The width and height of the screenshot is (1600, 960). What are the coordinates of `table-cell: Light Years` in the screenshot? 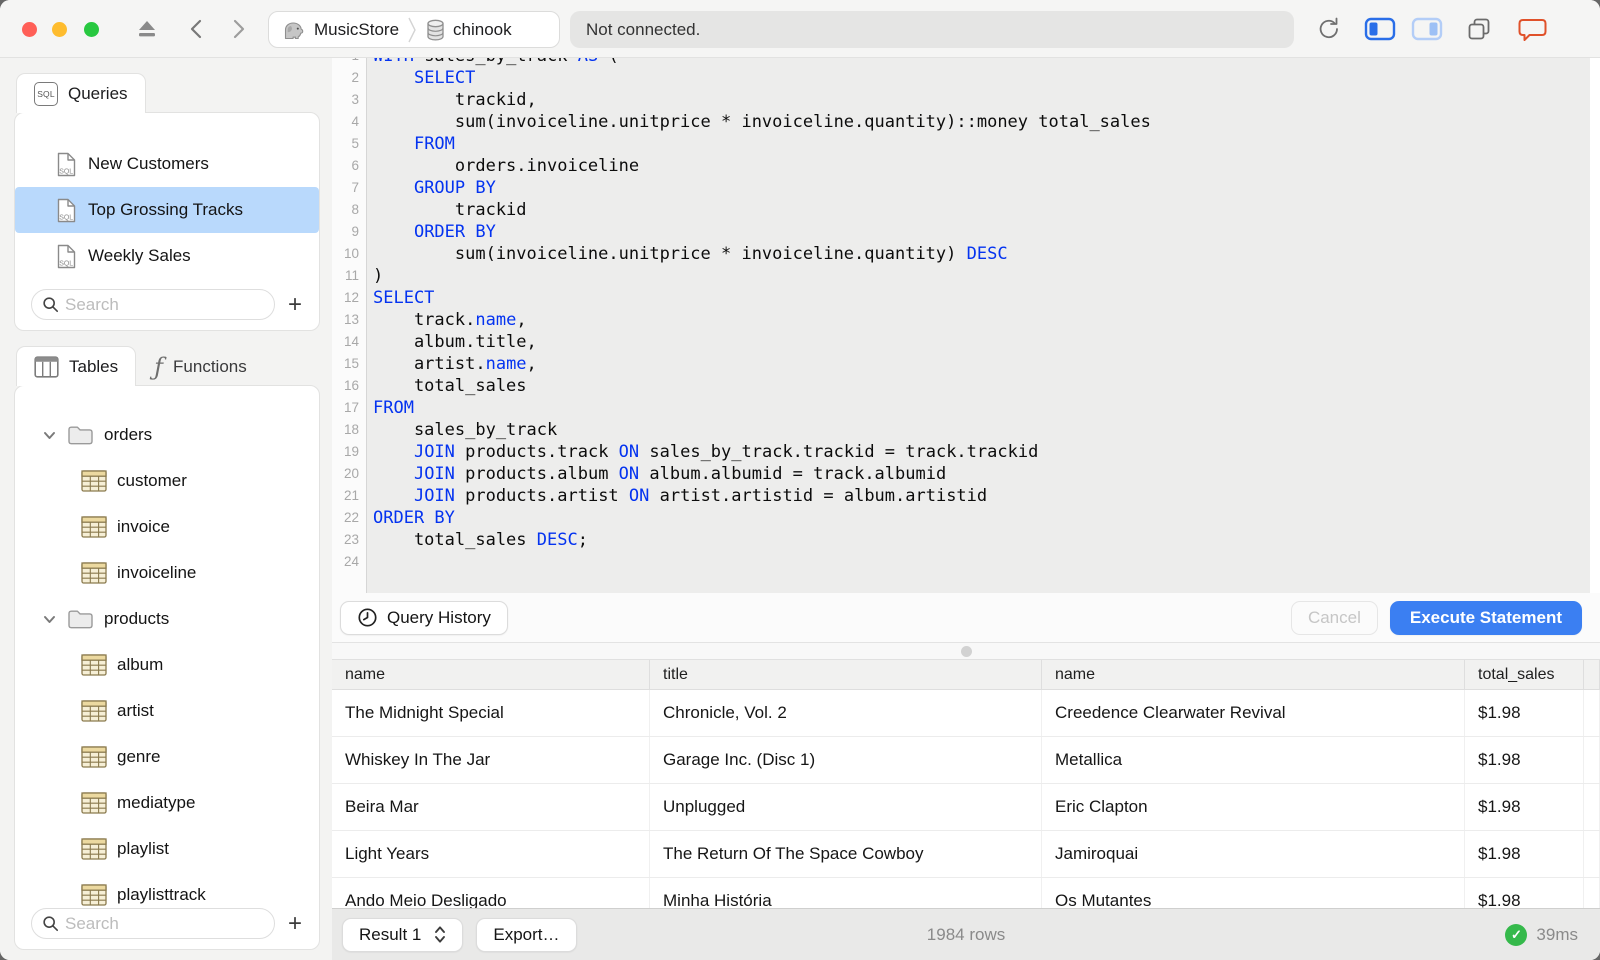 It's located at (491, 854).